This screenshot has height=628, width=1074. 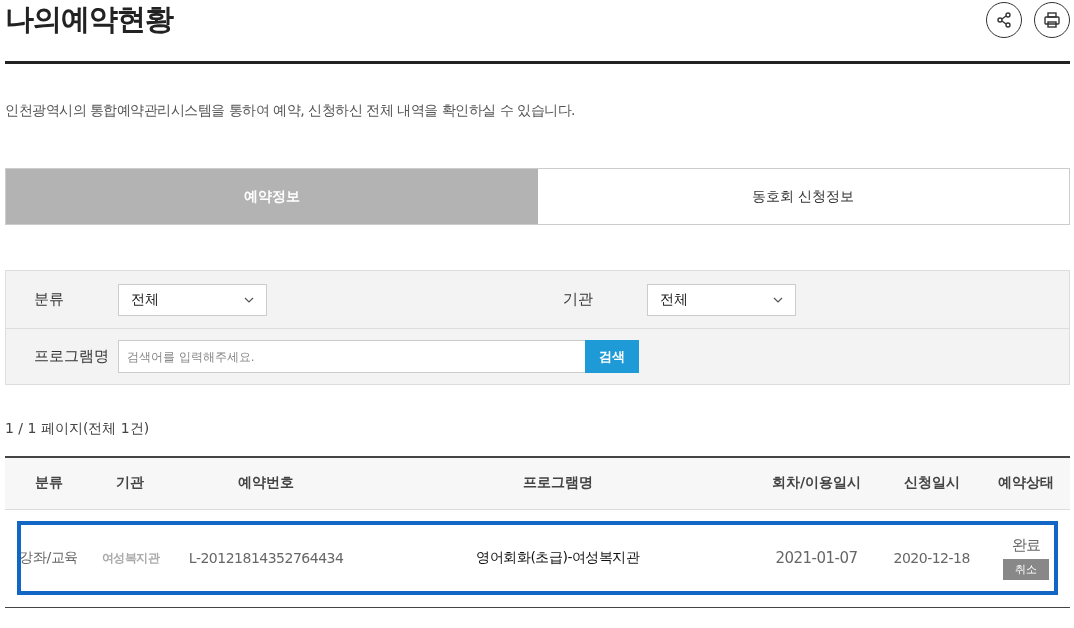 What do you see at coordinates (931, 558) in the screenshot?
I see `applied-date-cell: 2020-12-18` at bounding box center [931, 558].